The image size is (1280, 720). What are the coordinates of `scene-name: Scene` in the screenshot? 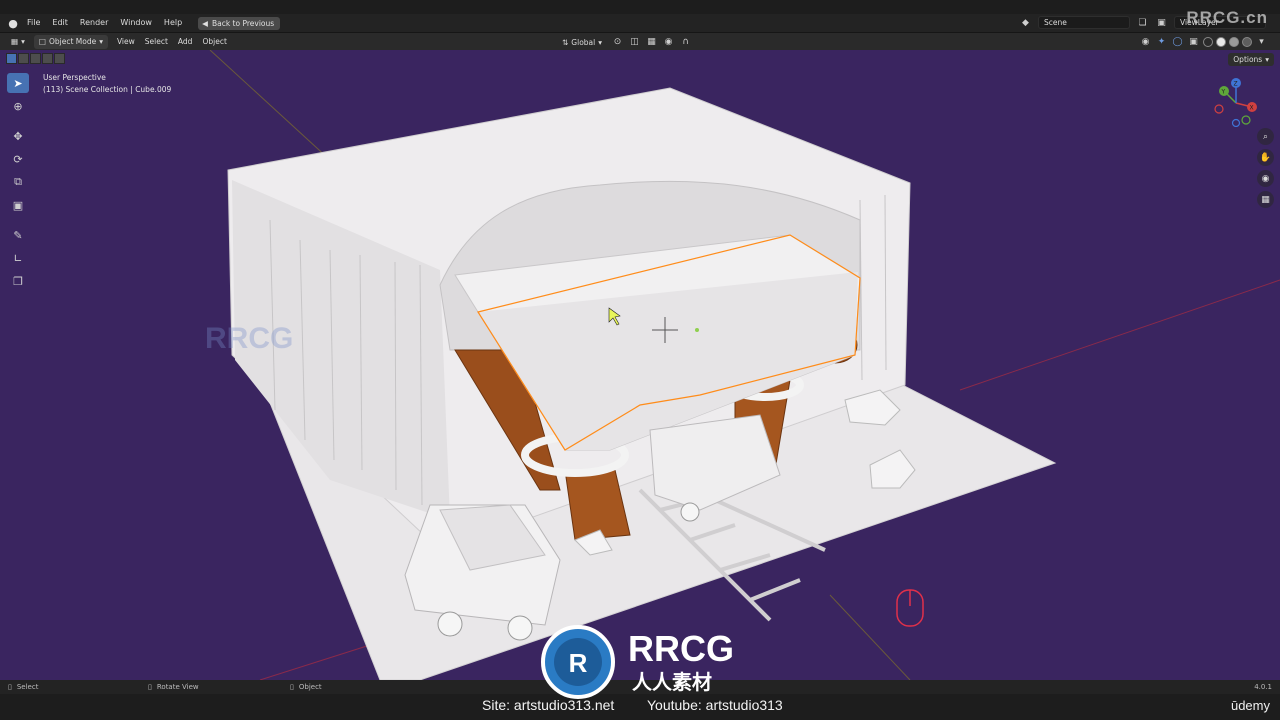 It's located at (1055, 22).